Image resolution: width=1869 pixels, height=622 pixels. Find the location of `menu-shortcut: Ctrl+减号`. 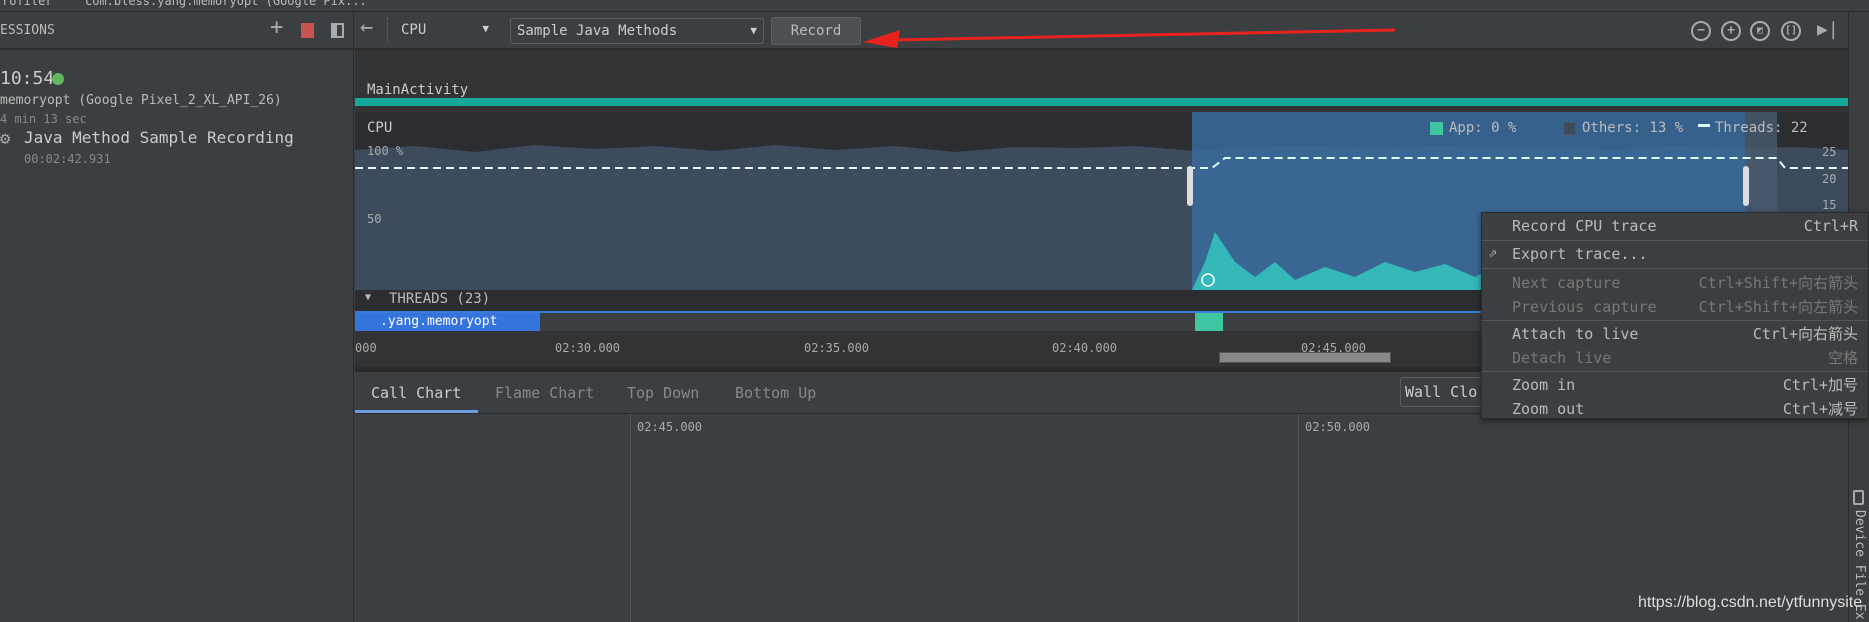

menu-shortcut: Ctrl+减号 is located at coordinates (1820, 409).